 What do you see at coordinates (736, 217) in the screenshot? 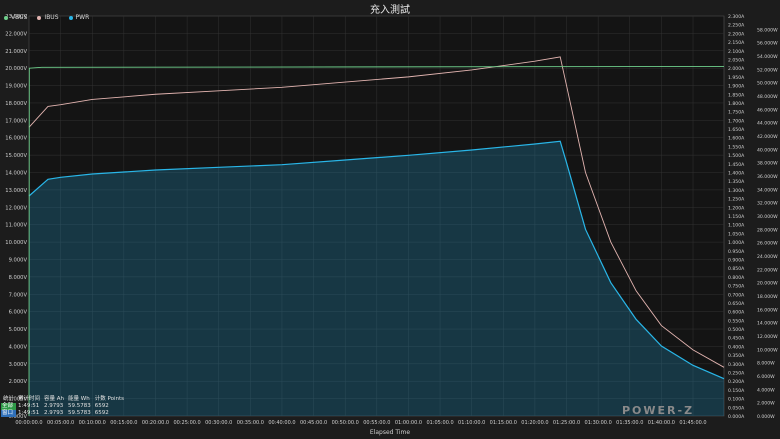
I see `y-mid-tick-label: 1.150A` at bounding box center [736, 217].